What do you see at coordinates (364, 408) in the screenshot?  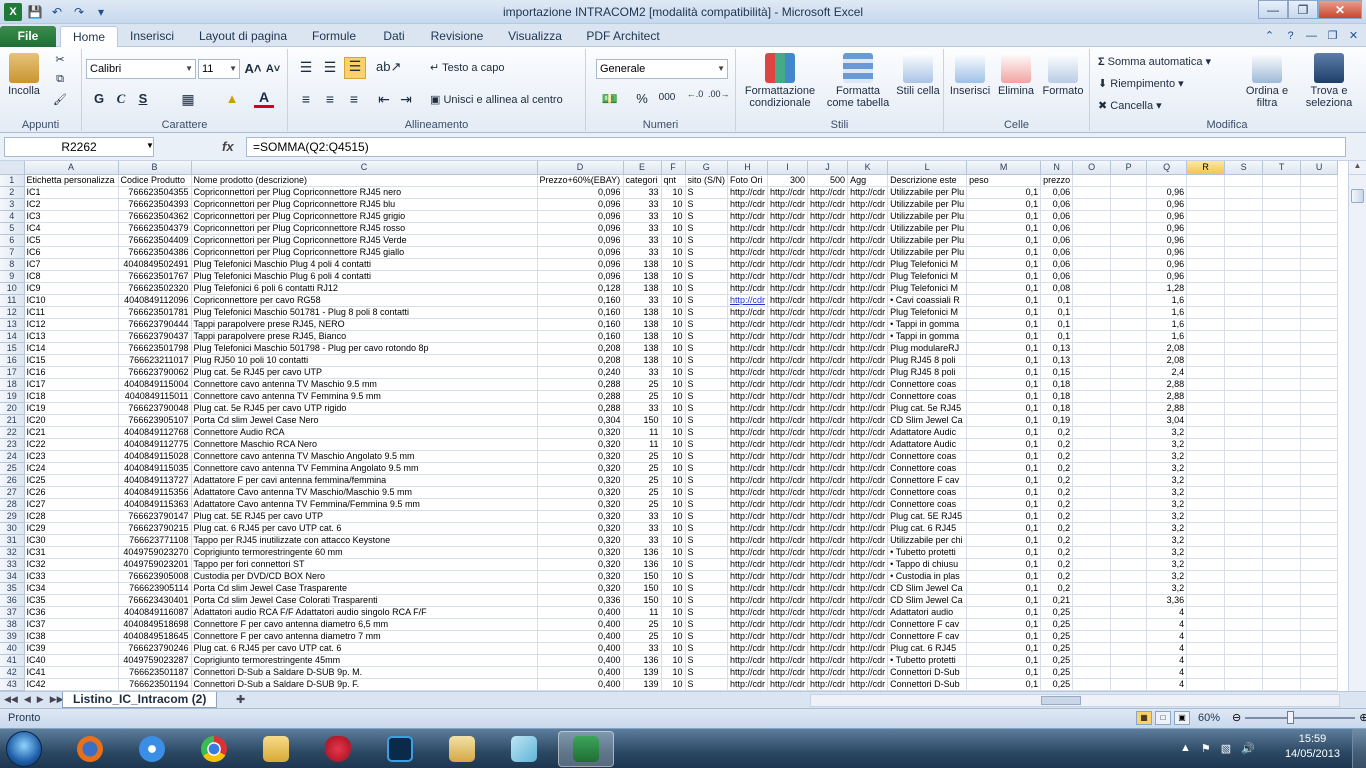 I see `cell-c: Plug cat. 5e RJ45 per cavo UTP rigido` at bounding box center [364, 408].